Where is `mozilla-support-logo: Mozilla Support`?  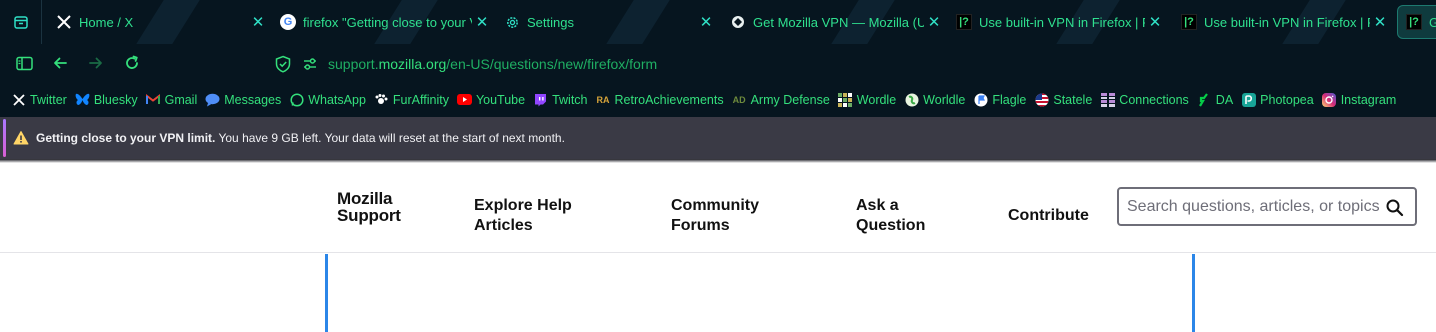 mozilla-support-logo: Mozilla Support is located at coordinates (369, 207).